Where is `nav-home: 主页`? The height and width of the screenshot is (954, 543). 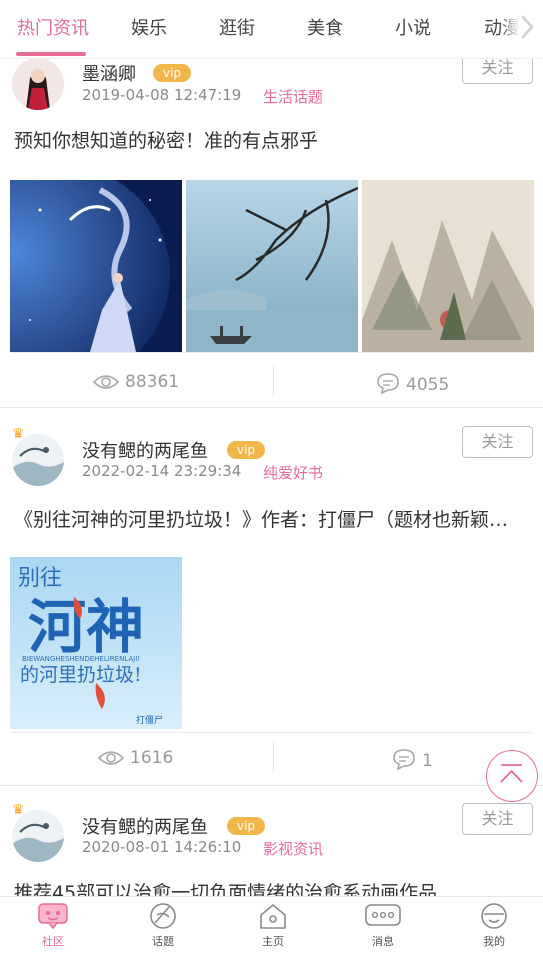 nav-home: 主页 is located at coordinates (273, 925).